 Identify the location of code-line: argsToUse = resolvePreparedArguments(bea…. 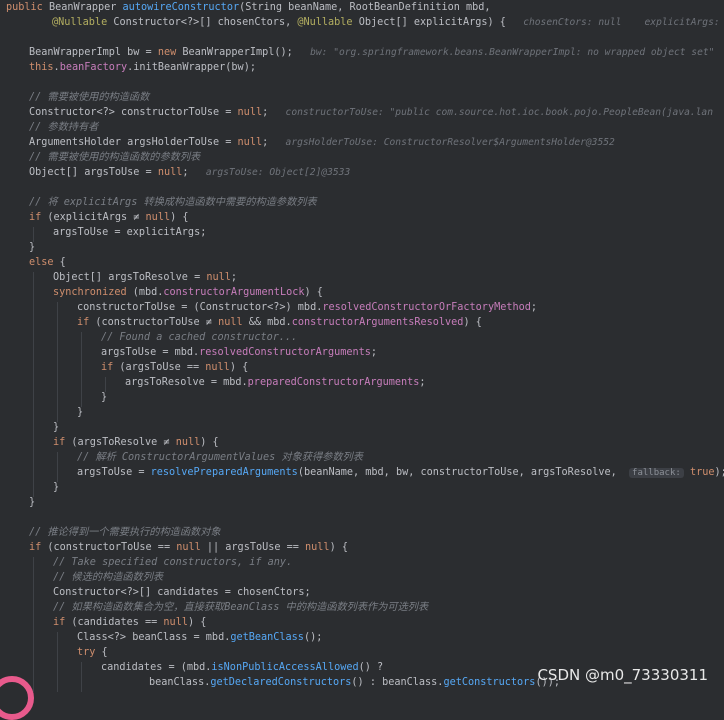
(400, 472).